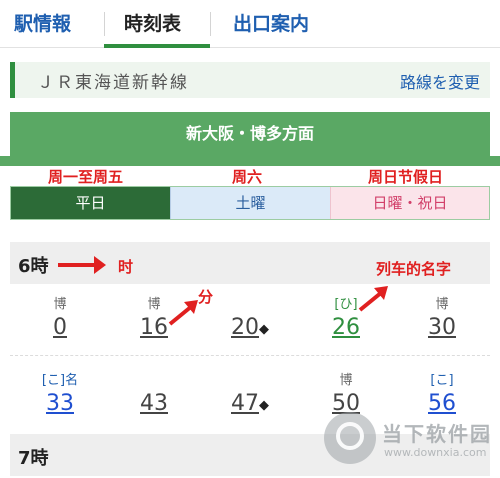  Describe the element at coordinates (86, 177) in the screenshot. I see `annotation-weekday: 周一至周五` at that location.